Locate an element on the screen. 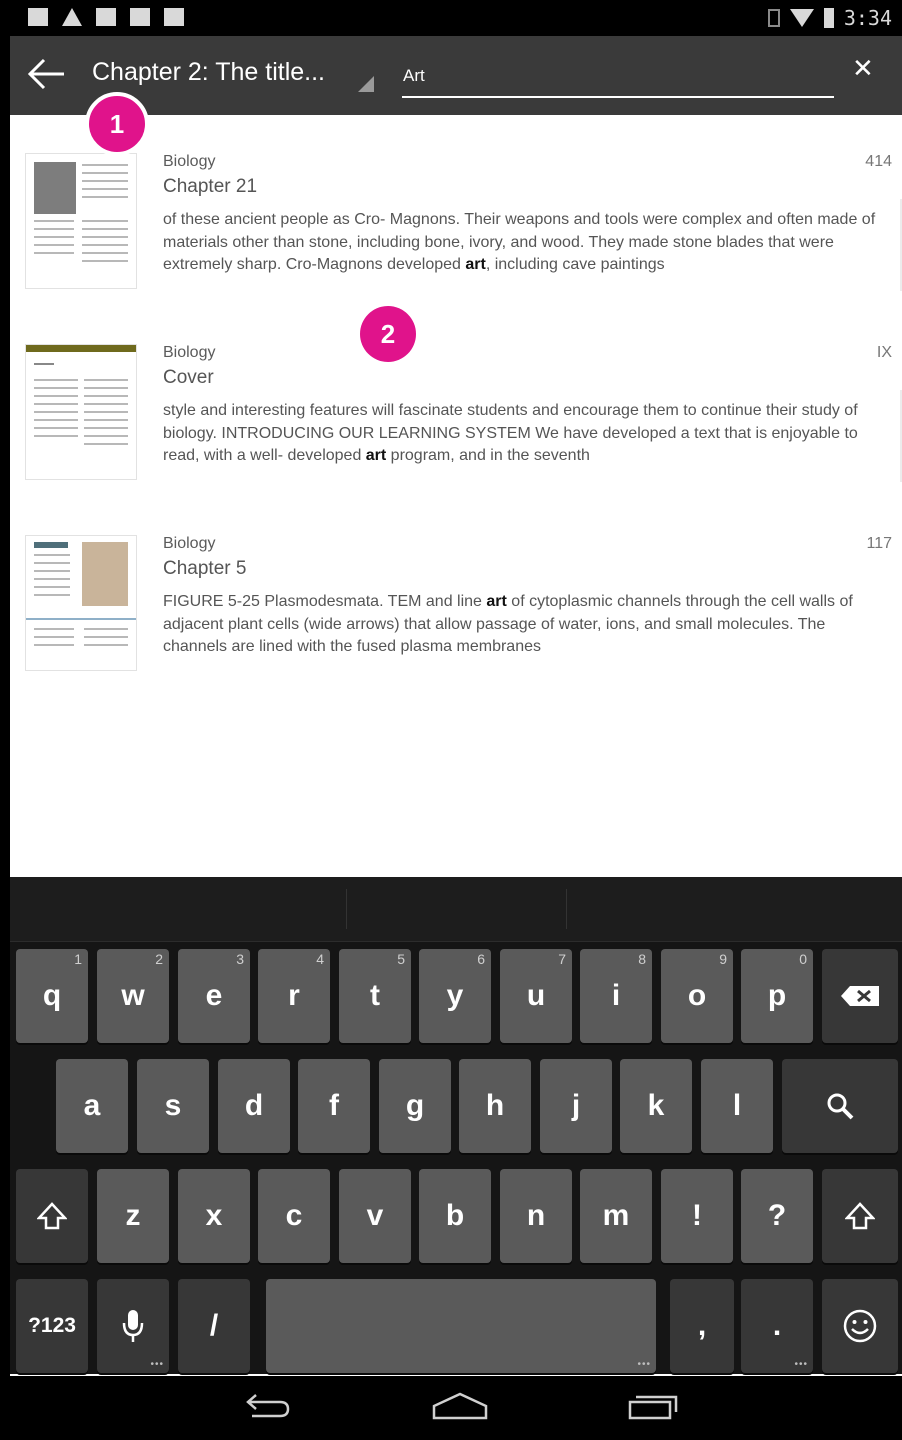 This screenshot has height=1440, width=902. symbols-key: ?123 is located at coordinates (52, 1326).